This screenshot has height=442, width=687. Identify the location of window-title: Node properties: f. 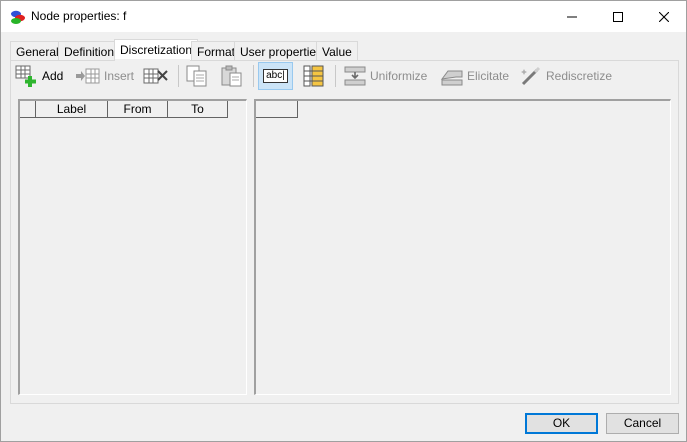
(79, 16).